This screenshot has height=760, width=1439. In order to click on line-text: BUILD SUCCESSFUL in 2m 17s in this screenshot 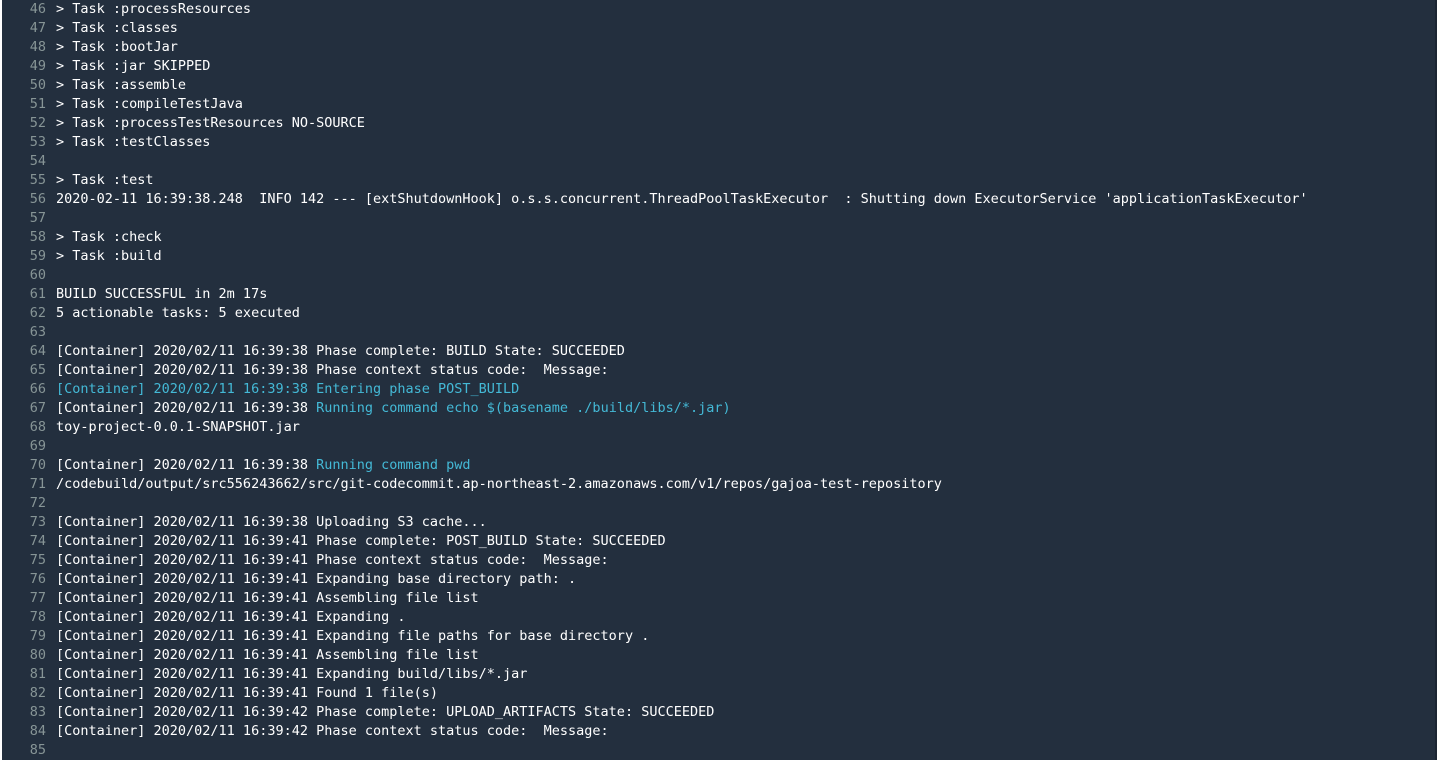, I will do `click(741, 294)`.